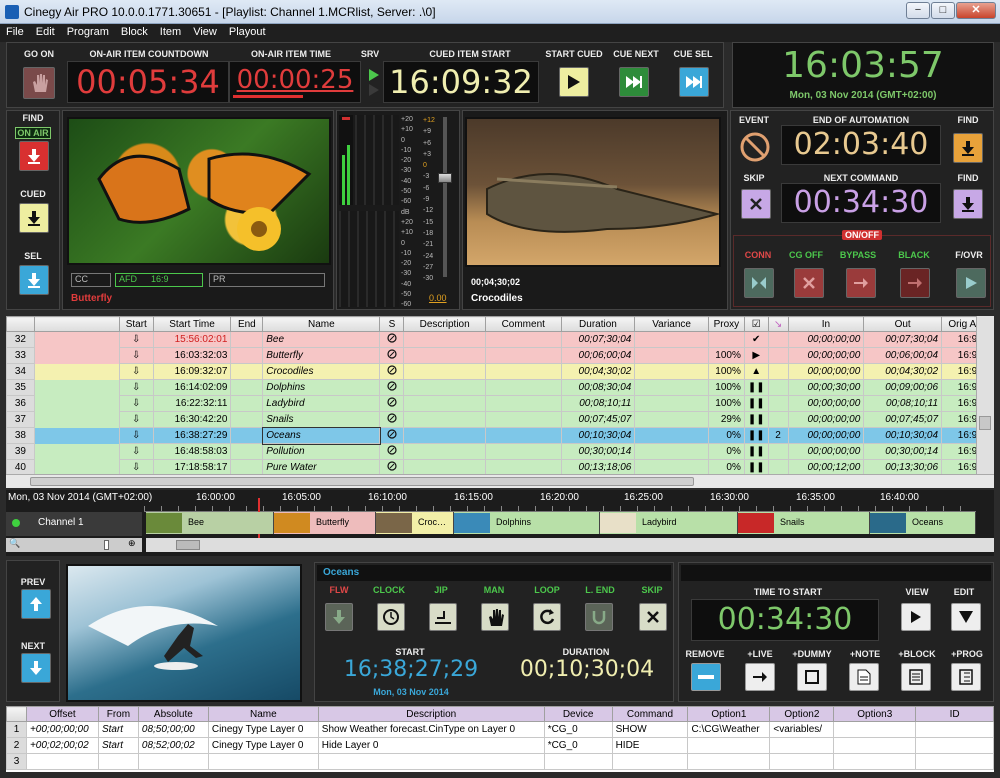 Image resolution: width=1000 pixels, height=778 pixels. I want to click on find-sel-button, so click(34, 280).